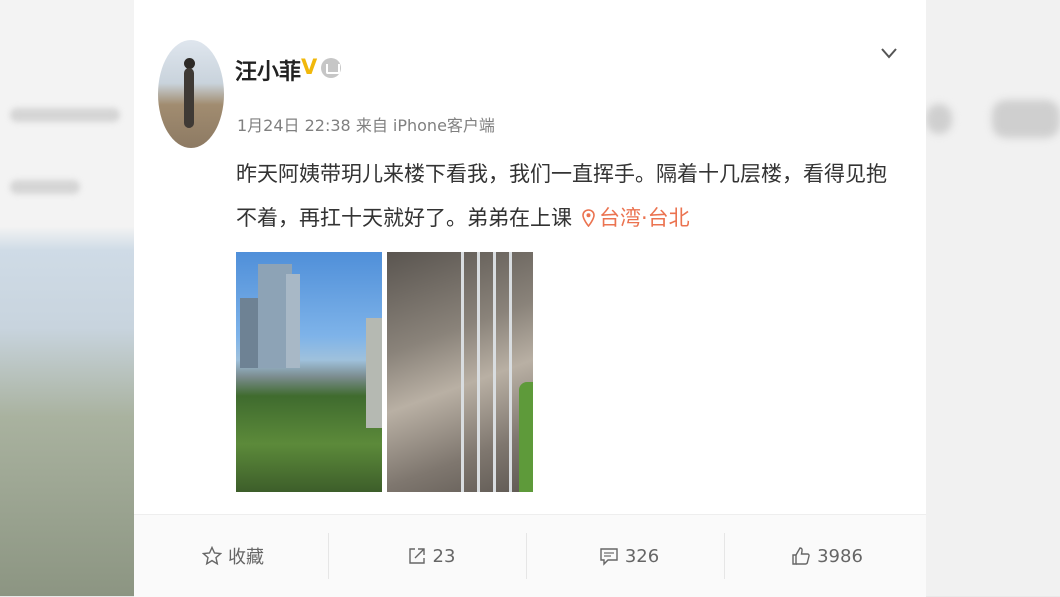  I want to click on verified-icon: V, so click(309, 67).